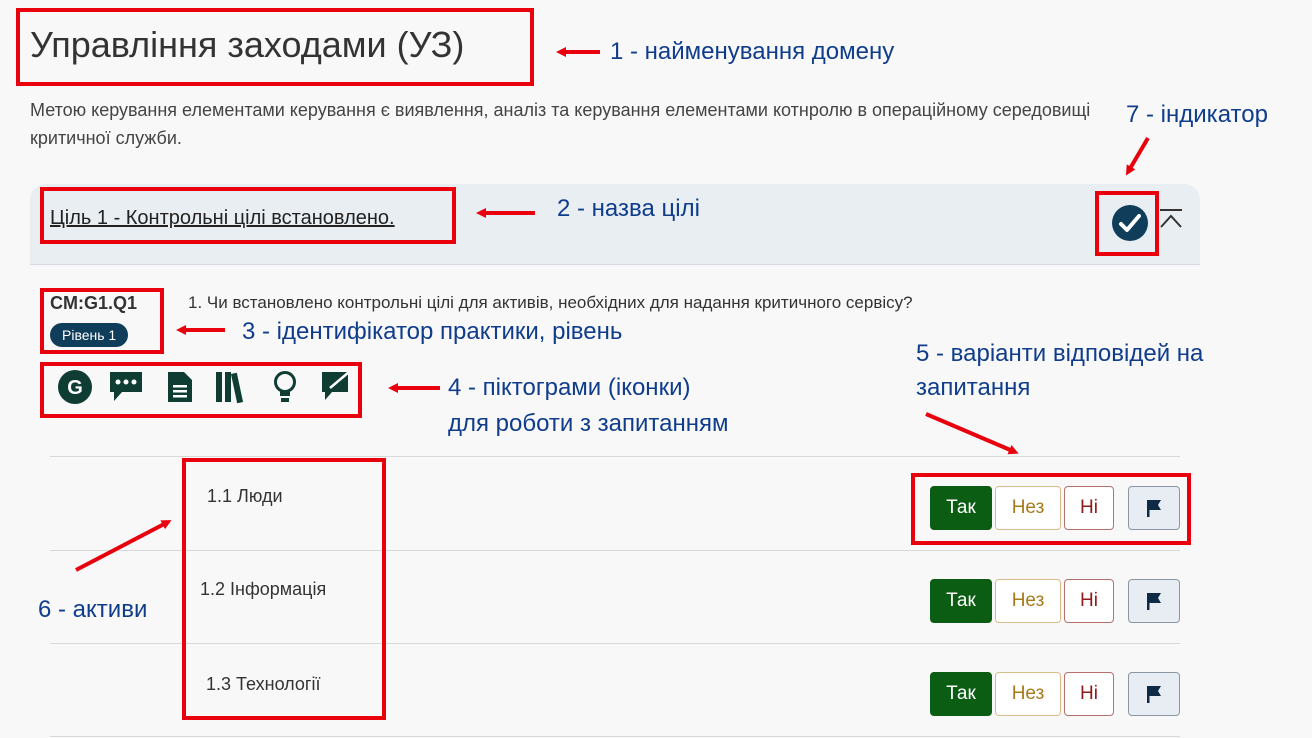  I want to click on annotation-4-label: 4 - піктограми (іконки), so click(569, 387).